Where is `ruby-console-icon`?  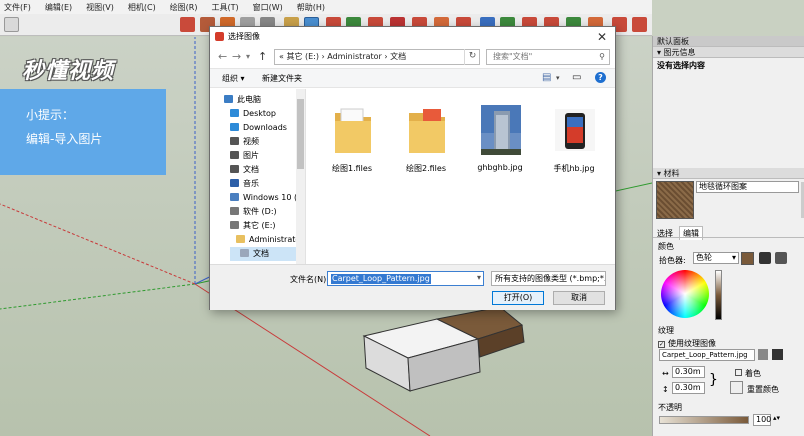
ruby-console-icon is located at coordinates (639, 24).